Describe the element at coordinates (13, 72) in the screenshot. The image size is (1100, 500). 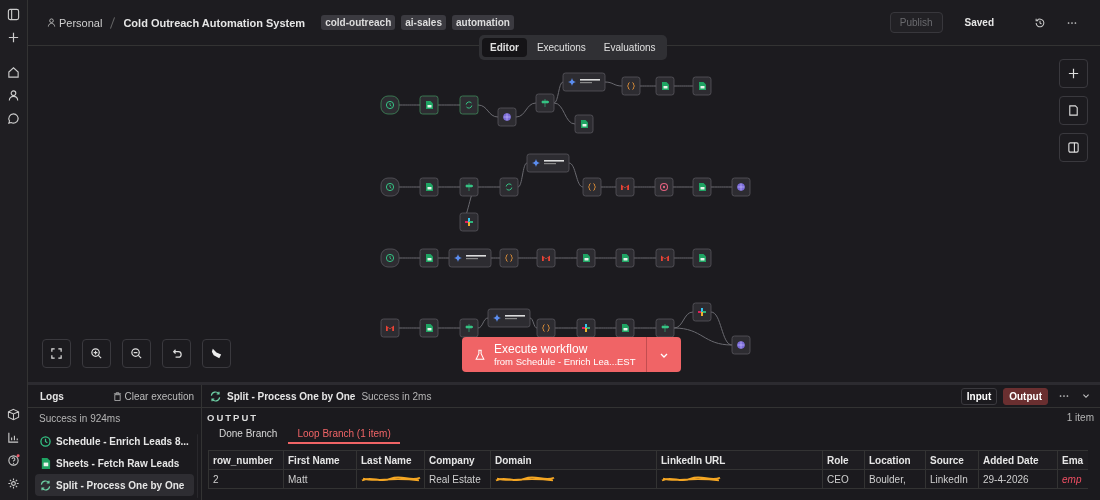
I see `home-icon` at that location.